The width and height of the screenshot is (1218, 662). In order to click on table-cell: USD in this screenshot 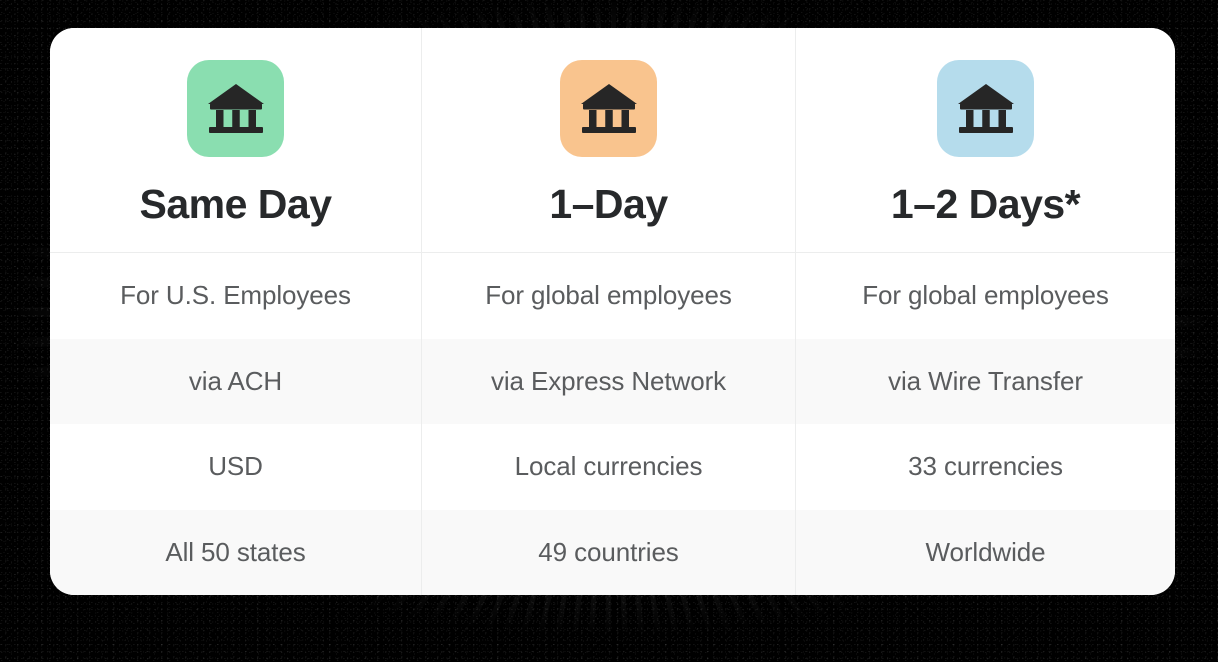, I will do `click(235, 466)`.